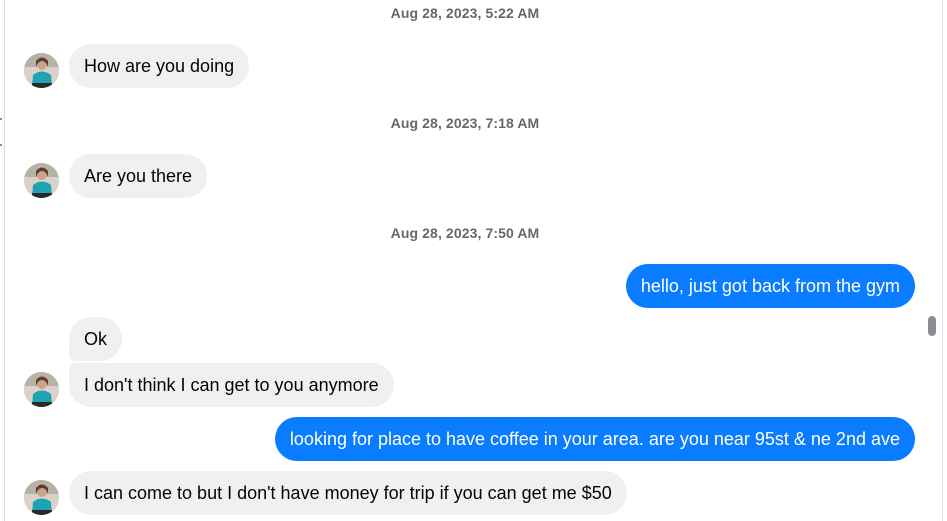 This screenshot has width=947, height=521. What do you see at coordinates (138, 176) in the screenshot?
I see `incoming-message-bubble: Are you there` at bounding box center [138, 176].